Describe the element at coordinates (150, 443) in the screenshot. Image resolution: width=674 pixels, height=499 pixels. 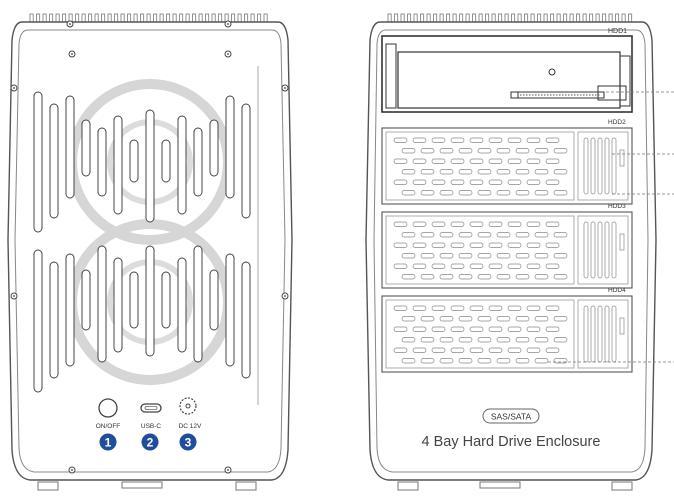
I see `port-number: 2` at that location.